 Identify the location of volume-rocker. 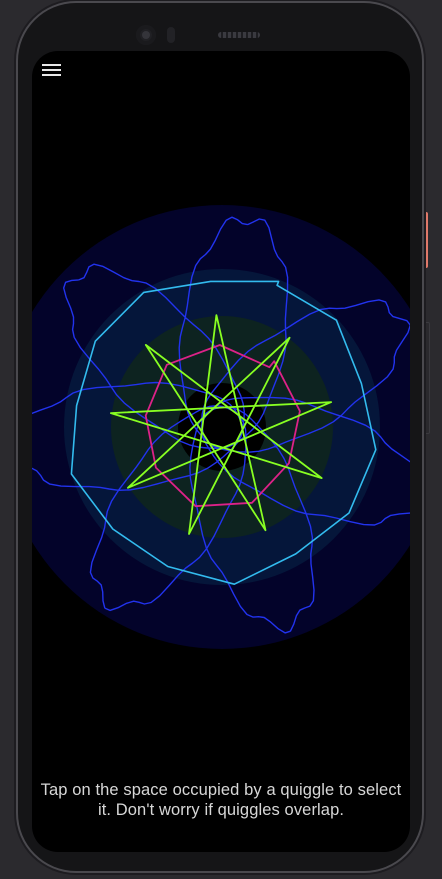
(426, 378).